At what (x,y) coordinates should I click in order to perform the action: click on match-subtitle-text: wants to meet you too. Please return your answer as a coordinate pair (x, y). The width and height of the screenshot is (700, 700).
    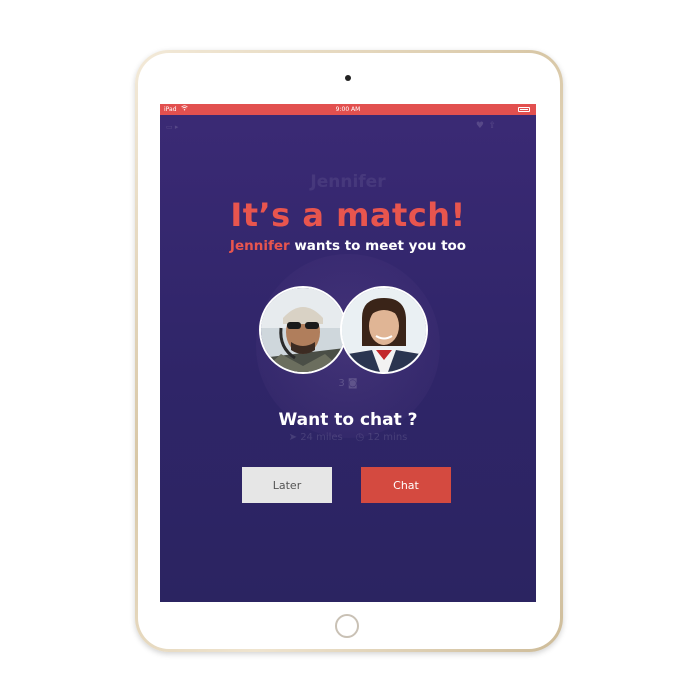
    Looking at the image, I should click on (378, 246).